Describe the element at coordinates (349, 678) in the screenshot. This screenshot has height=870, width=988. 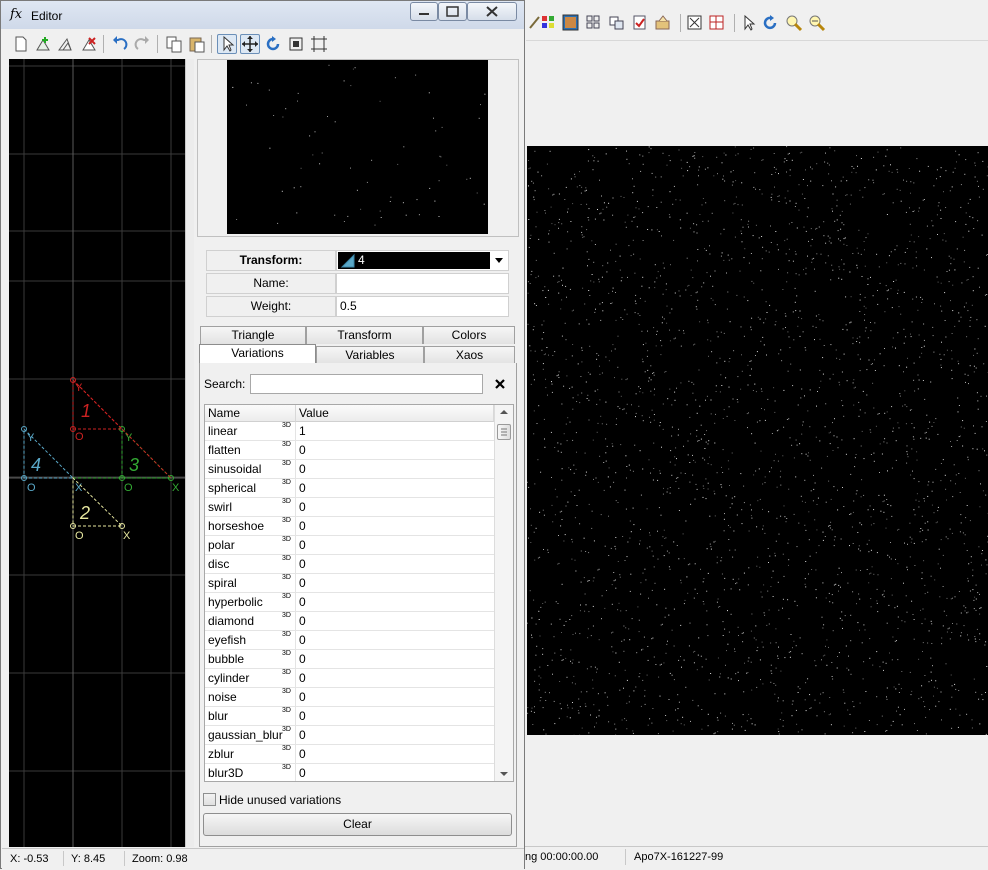
I see `table-row: cylinder3D0` at that location.